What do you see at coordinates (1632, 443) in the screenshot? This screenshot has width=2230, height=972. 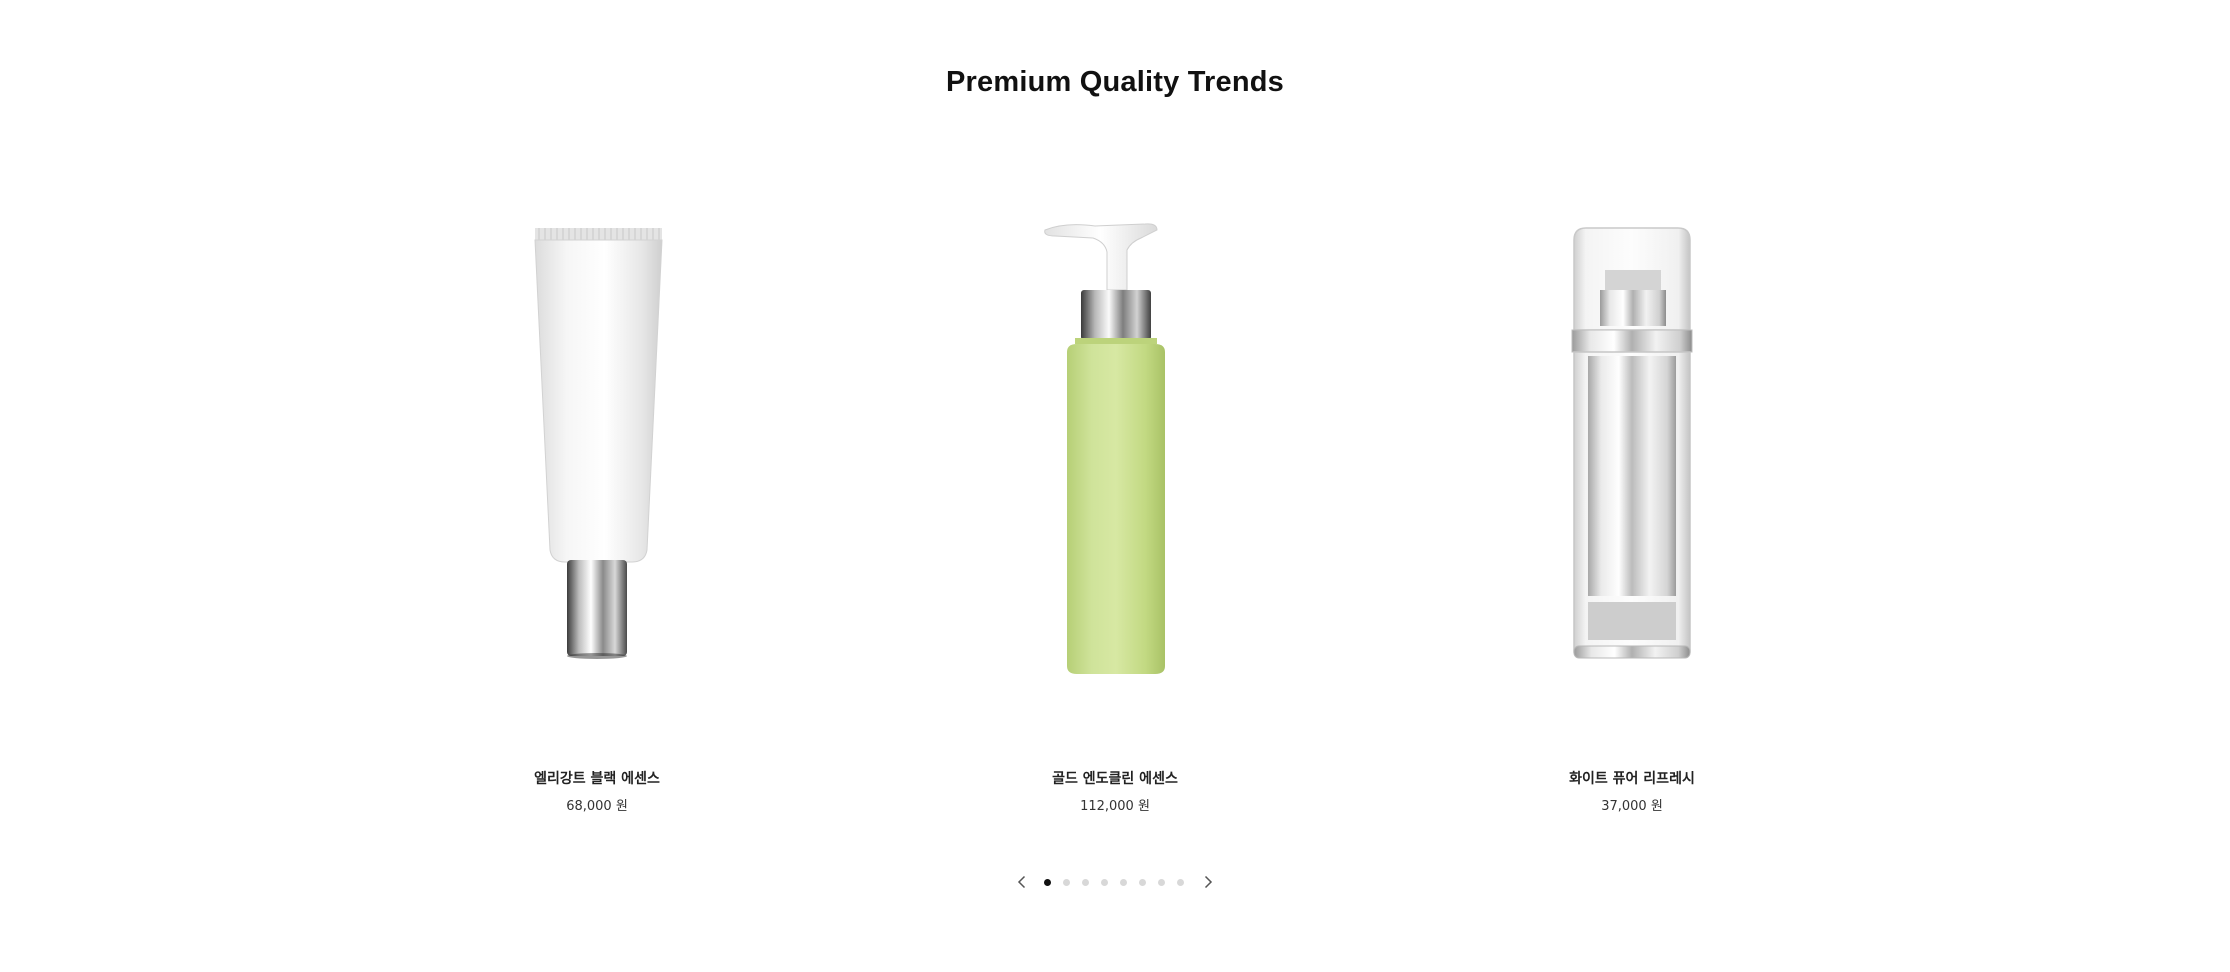 I see `clear-airless-bottle-icon` at bounding box center [1632, 443].